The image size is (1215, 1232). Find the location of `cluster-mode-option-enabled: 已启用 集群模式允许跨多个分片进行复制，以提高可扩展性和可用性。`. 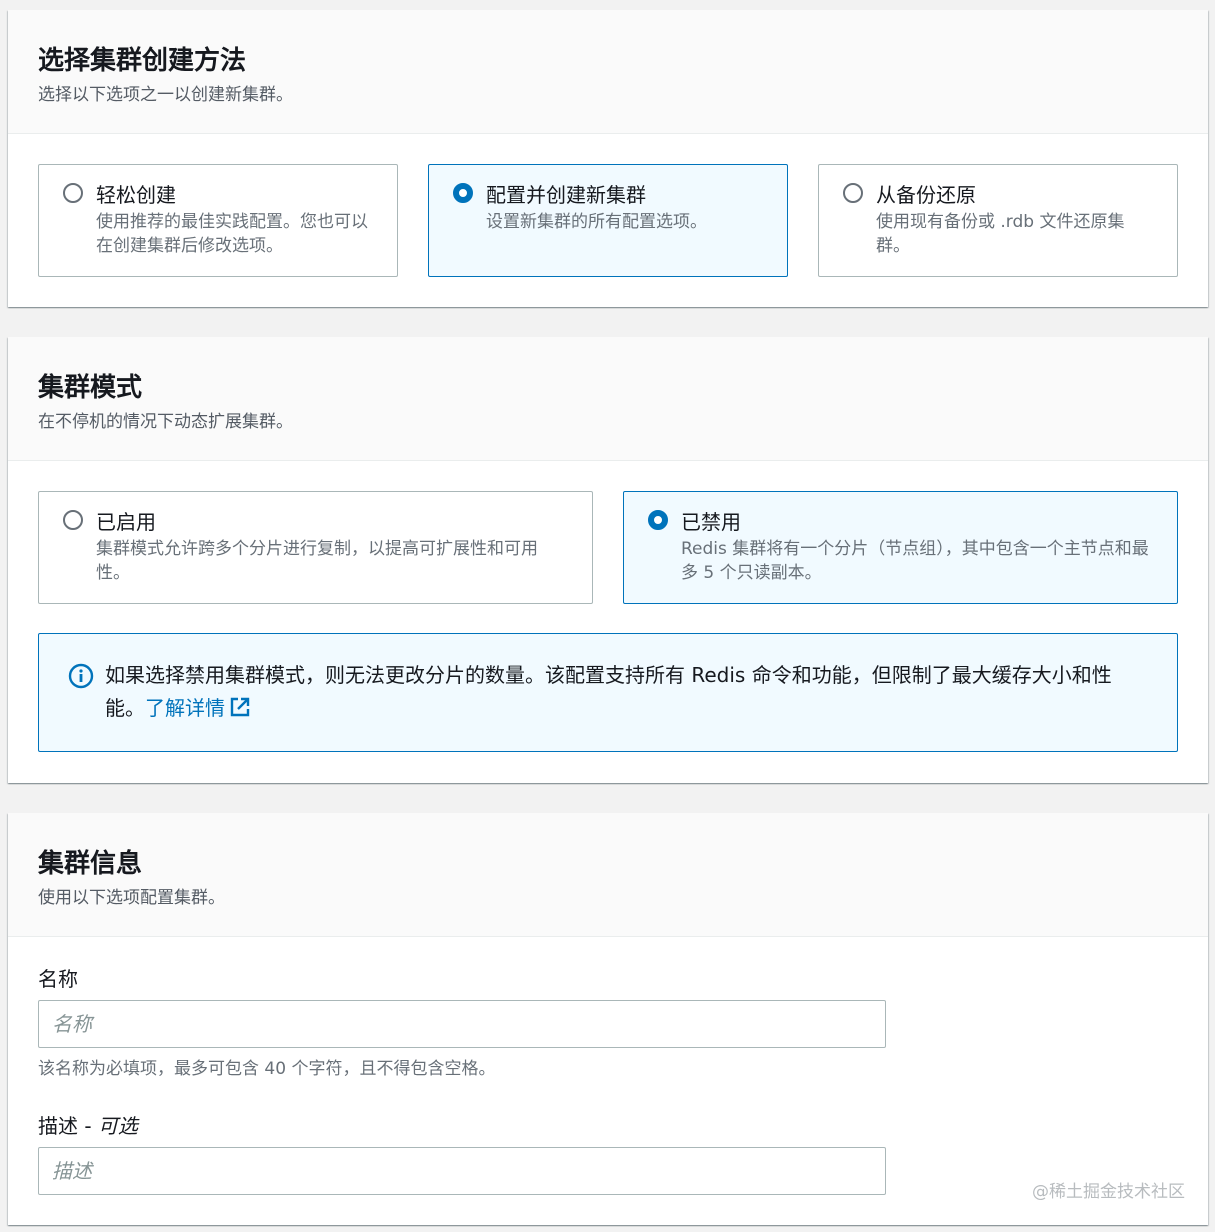

cluster-mode-option-enabled: 已启用 集群模式允许跨多个分片进行复制，以提高可扩展性和可用性。 is located at coordinates (315, 547).